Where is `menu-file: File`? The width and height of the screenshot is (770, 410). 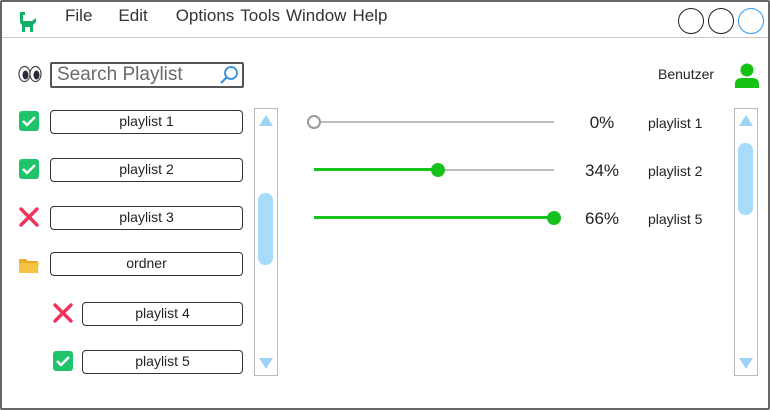 menu-file: File is located at coordinates (78, 16).